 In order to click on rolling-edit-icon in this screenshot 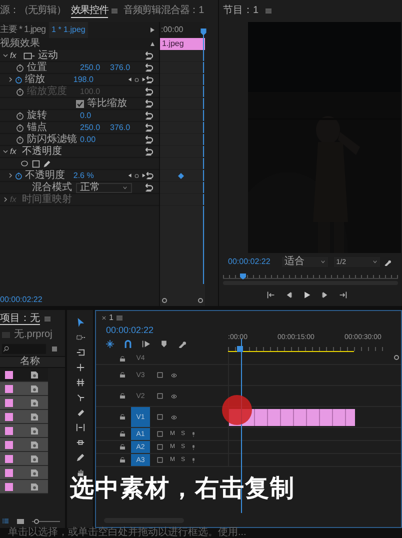, I will do `click(80, 367)`.